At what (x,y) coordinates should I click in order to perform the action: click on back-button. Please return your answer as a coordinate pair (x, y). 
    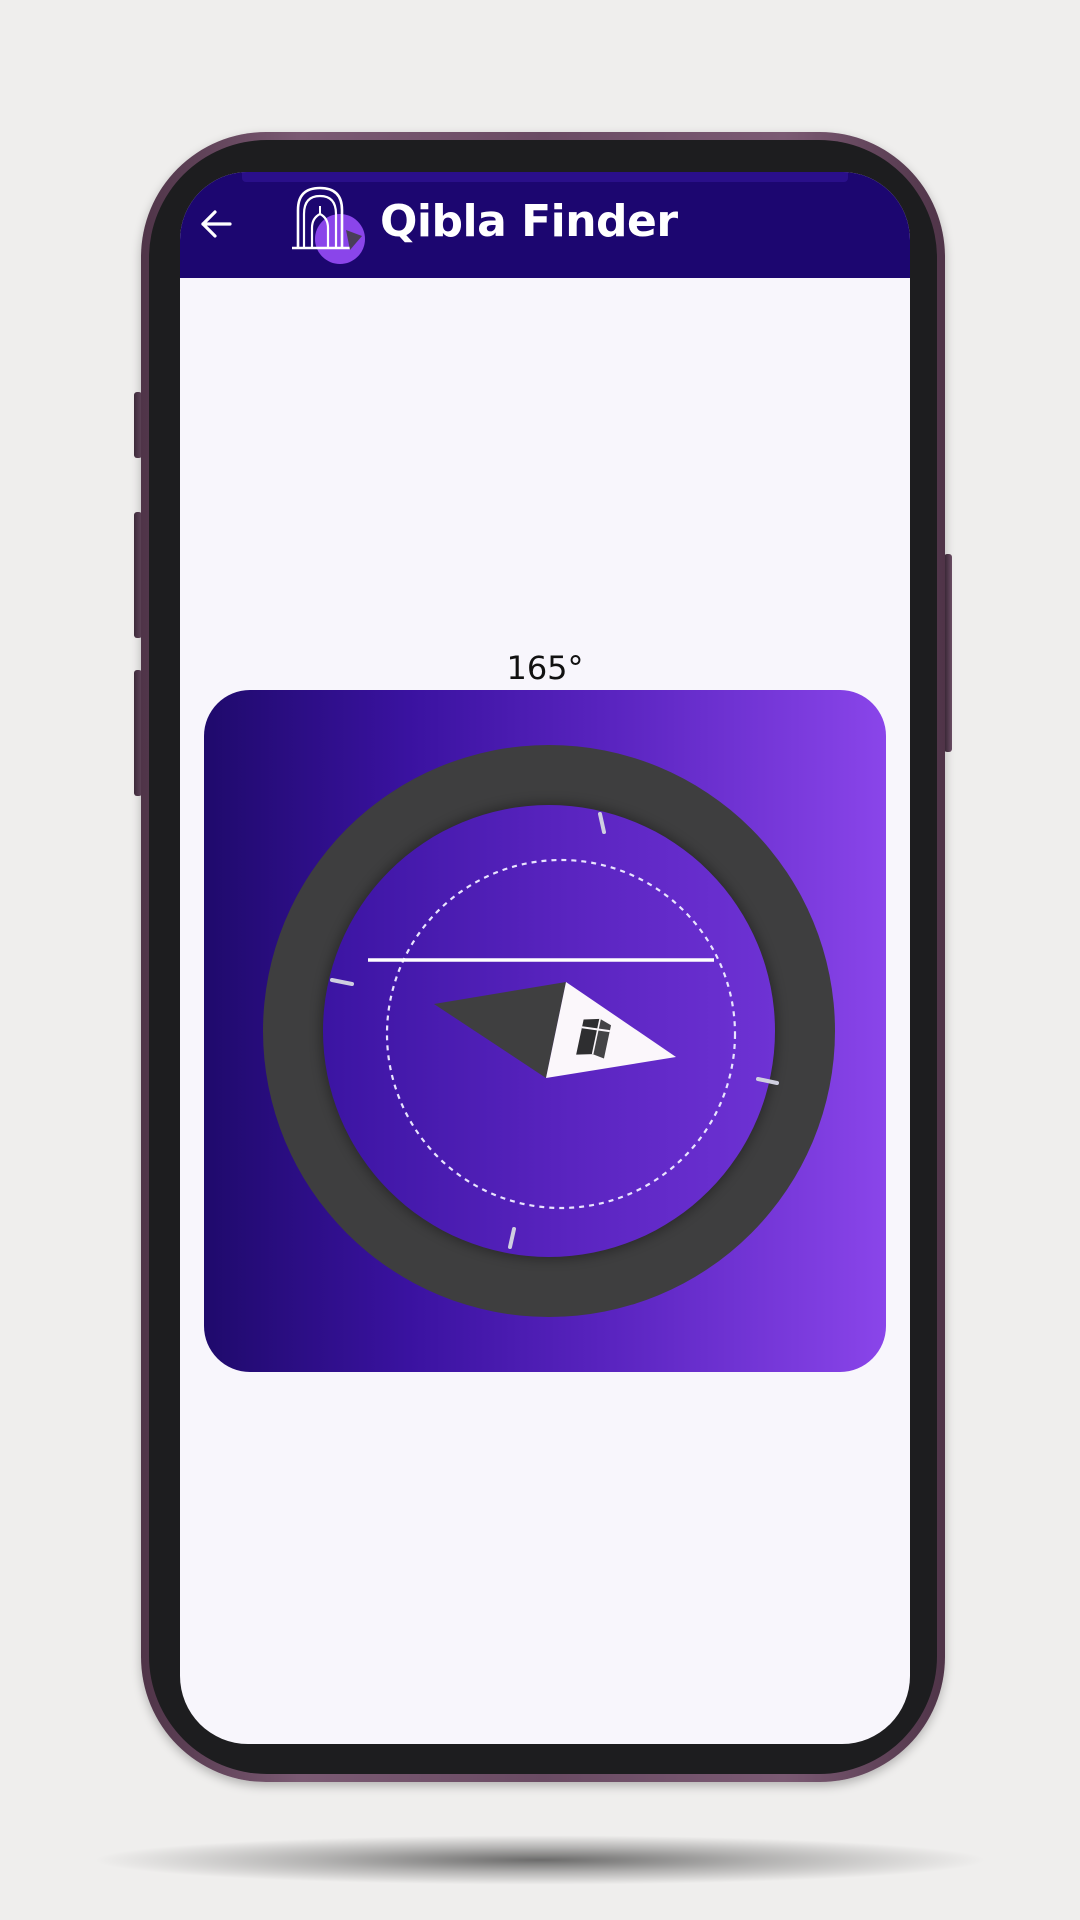
    Looking at the image, I should click on (216, 224).